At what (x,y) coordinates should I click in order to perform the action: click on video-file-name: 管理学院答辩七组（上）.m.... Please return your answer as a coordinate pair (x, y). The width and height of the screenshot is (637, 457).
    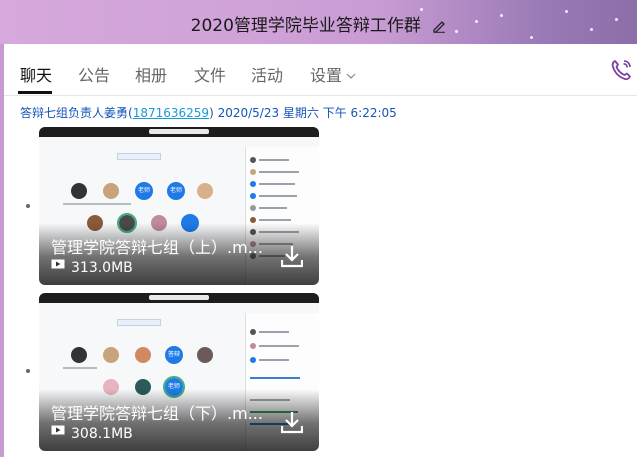
    Looking at the image, I should click on (157, 247).